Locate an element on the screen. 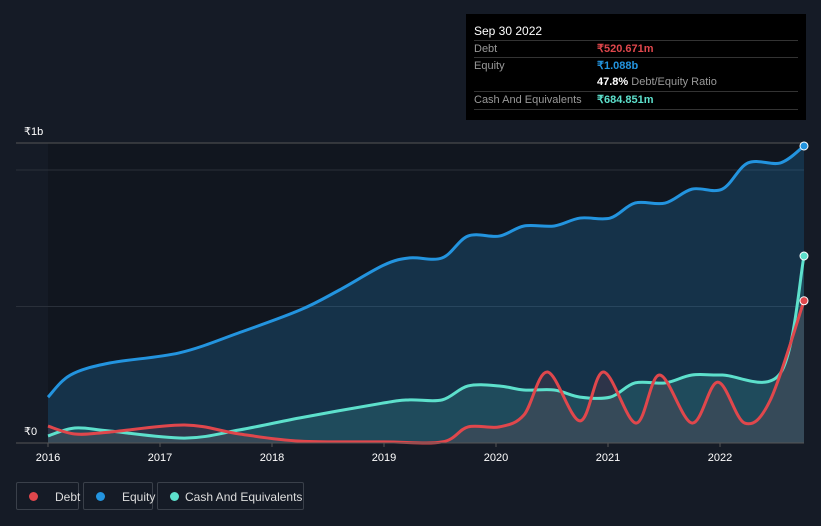 This screenshot has height=526, width=821. tooltip-cash-row: Cash And Equivalents ₹684.851m is located at coordinates (636, 100).